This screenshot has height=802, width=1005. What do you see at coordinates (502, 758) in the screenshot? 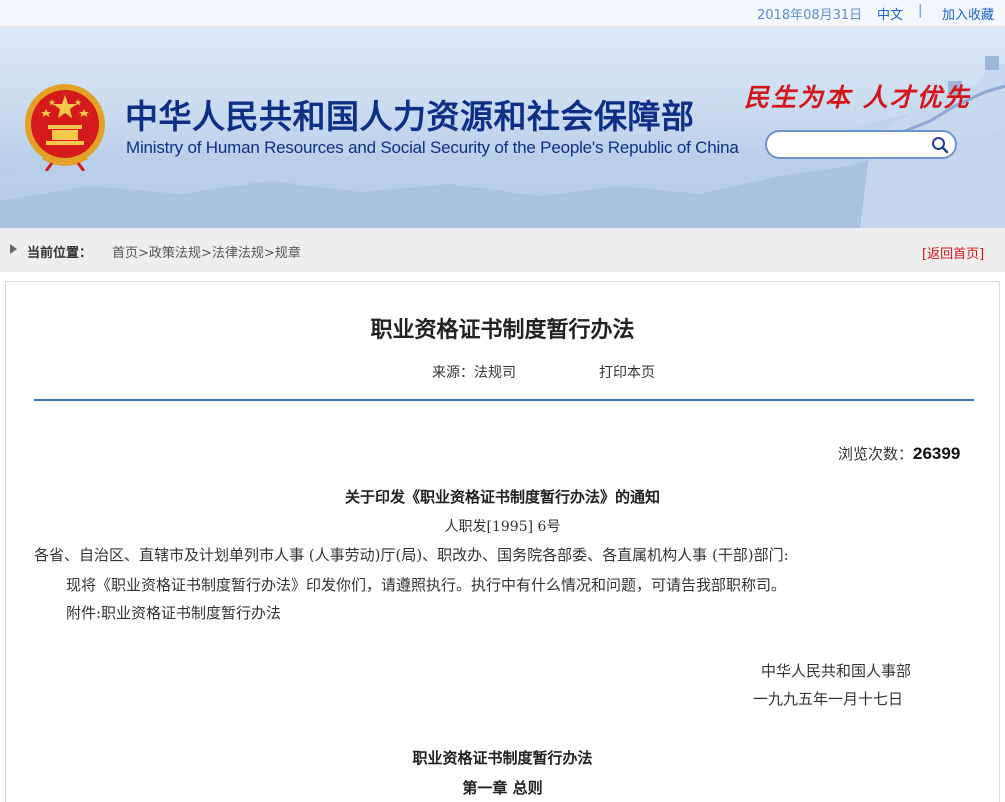
I see `section-title: 职业资格证书制度暂行办法` at bounding box center [502, 758].